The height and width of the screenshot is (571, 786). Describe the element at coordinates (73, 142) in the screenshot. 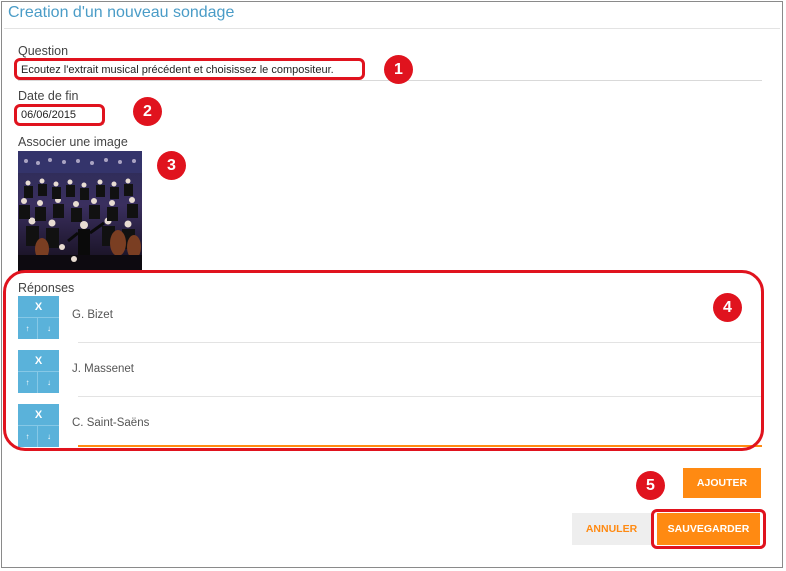

I see `image-label: Associer une image` at that location.